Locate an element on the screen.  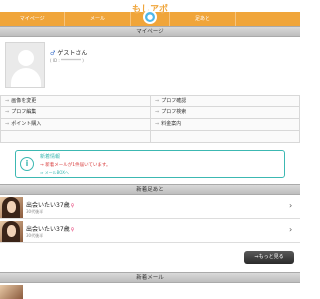
avatar-head-icon is located at coordinates (26, 58).